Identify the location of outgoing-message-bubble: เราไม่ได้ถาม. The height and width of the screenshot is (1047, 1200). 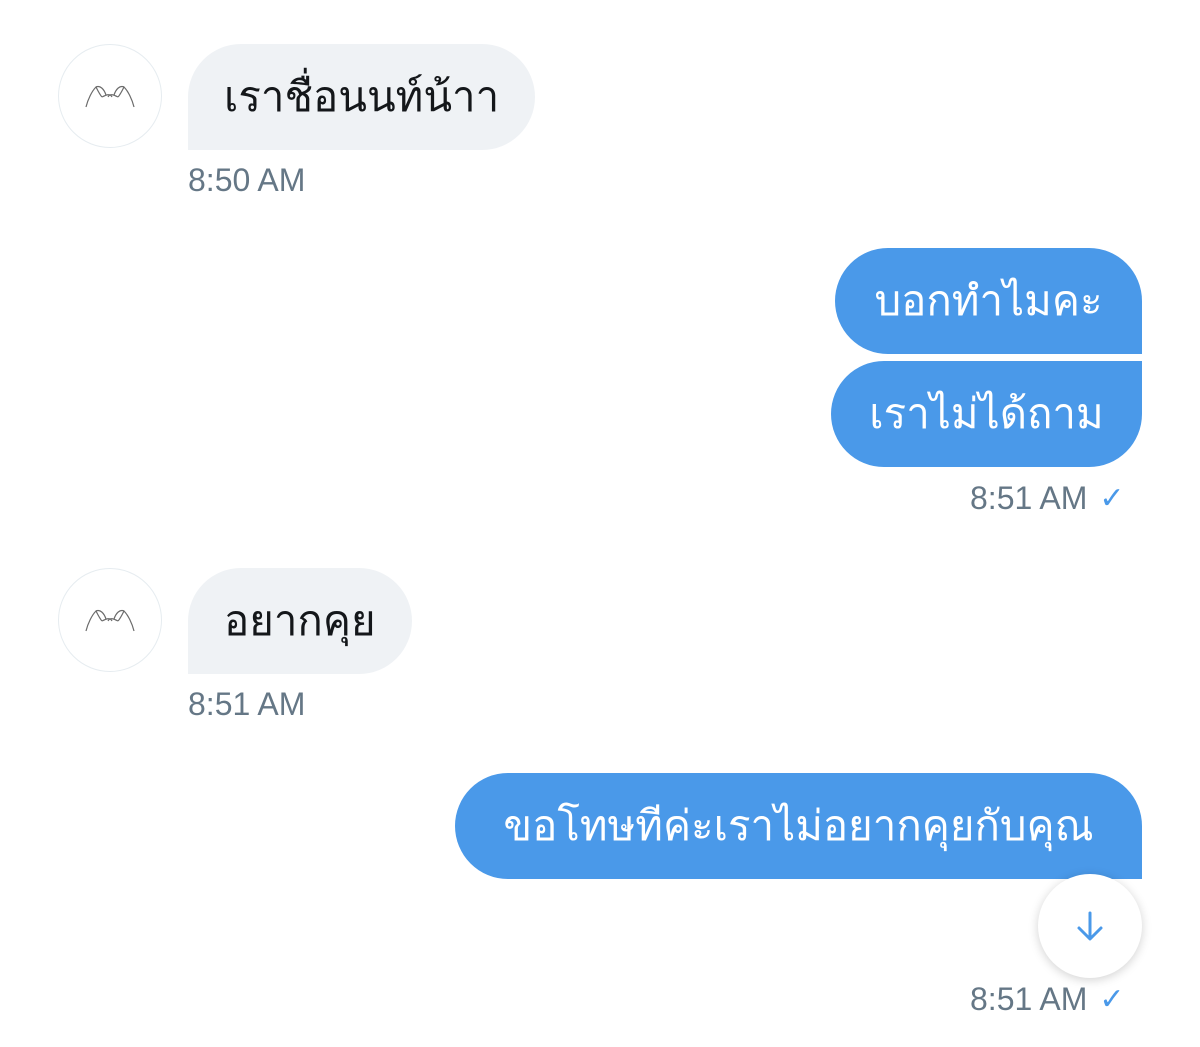
(986, 414).